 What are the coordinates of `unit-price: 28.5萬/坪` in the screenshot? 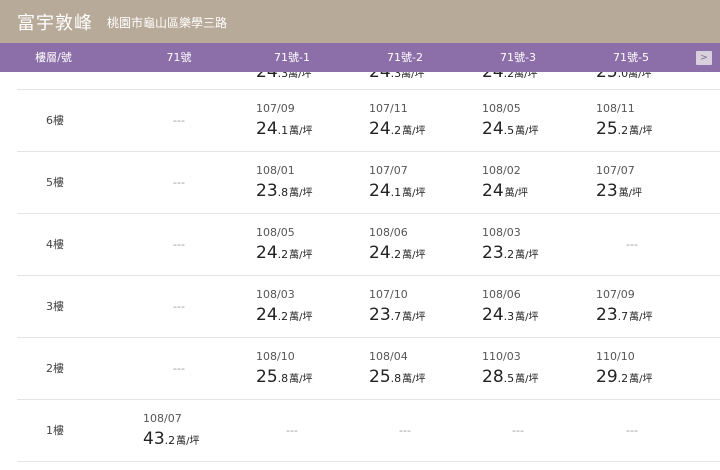 It's located at (510, 377).